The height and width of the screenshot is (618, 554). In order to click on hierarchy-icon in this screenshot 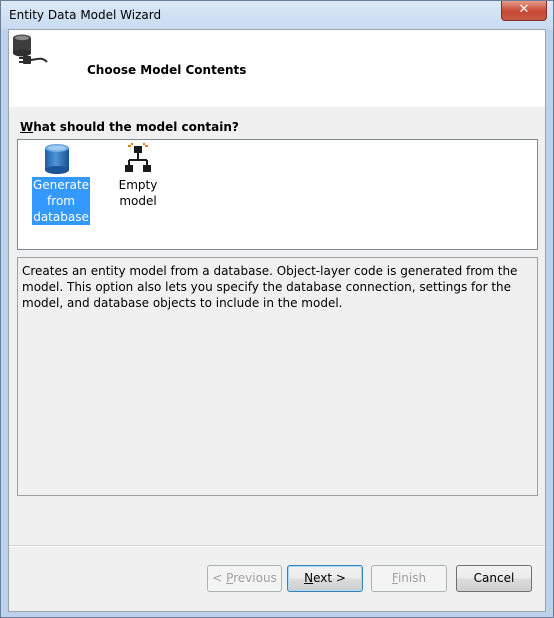, I will do `click(138, 157)`.